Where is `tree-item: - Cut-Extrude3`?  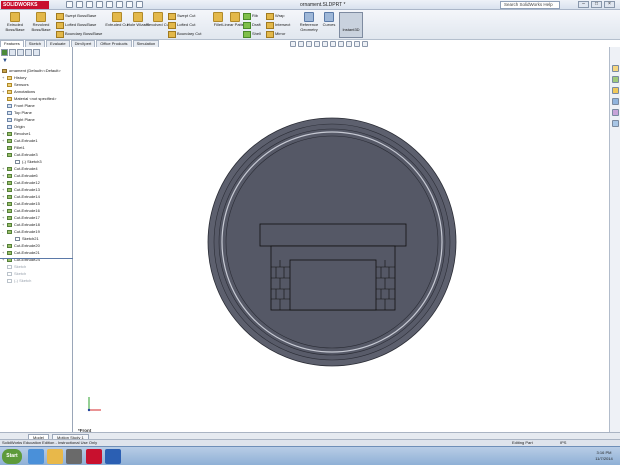
tree-item: - Cut-Extrude3 is located at coordinates (37, 154).